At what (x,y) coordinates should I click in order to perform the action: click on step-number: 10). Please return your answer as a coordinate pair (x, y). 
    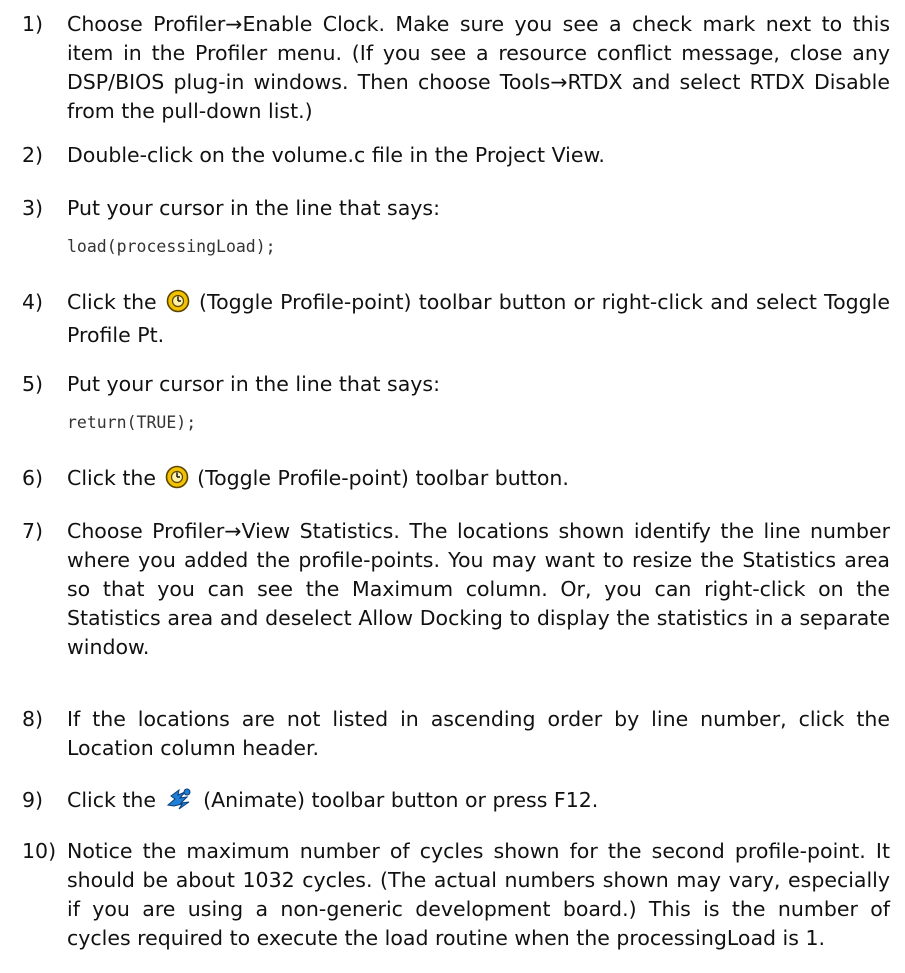
    Looking at the image, I should click on (39, 851).